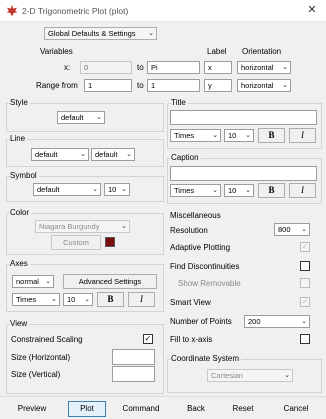 Image resolution: width=326 pixels, height=419 pixels. What do you see at coordinates (195, 215) in the screenshot?
I see `miscellaneous-heading: Miscellaneous` at bounding box center [195, 215].